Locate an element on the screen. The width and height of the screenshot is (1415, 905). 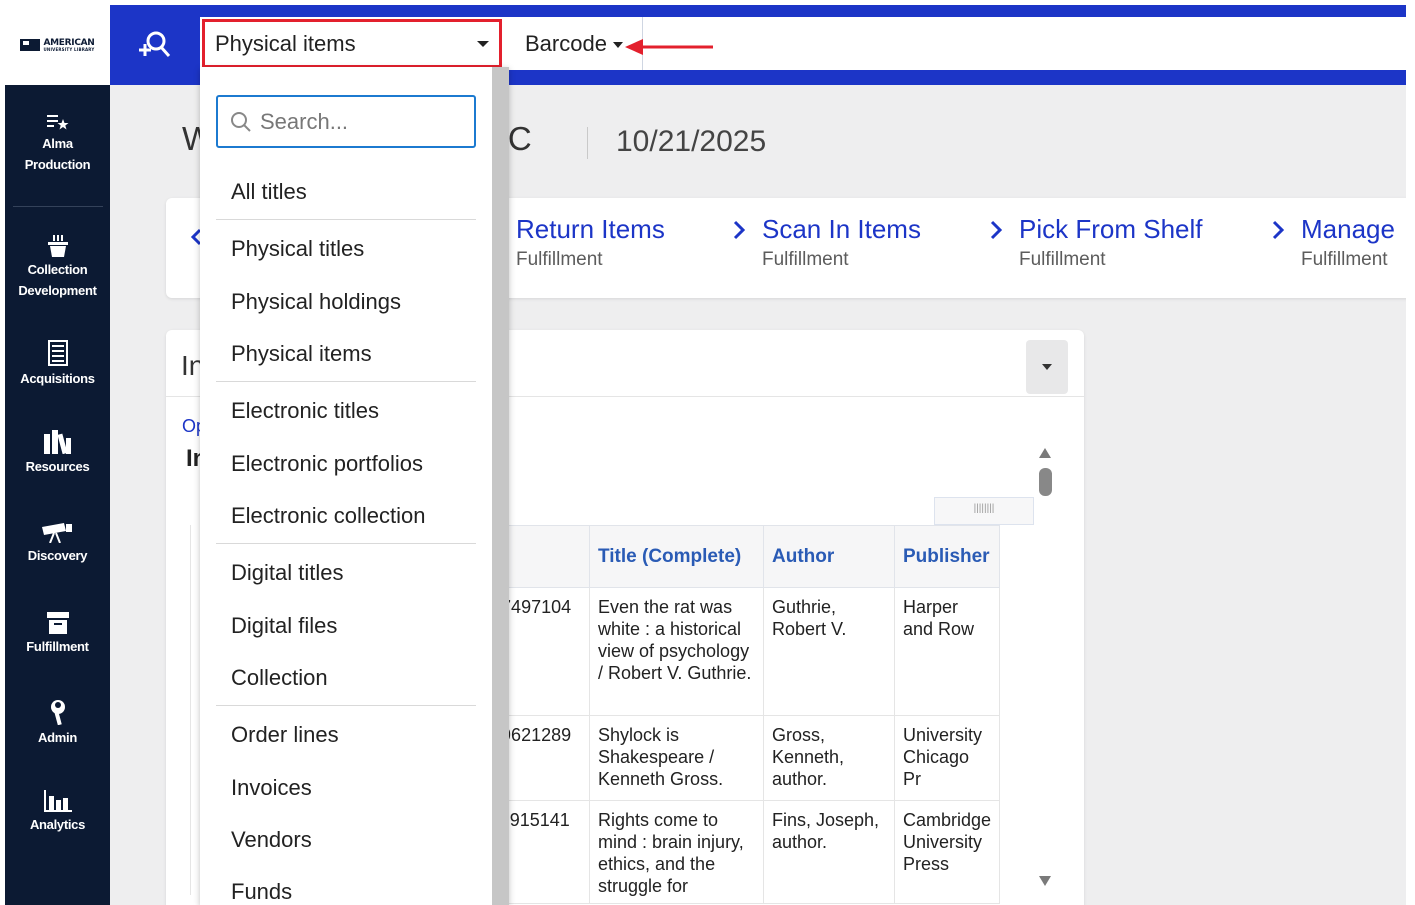
option-physical-titles: Physical titles is located at coordinates (297, 249).